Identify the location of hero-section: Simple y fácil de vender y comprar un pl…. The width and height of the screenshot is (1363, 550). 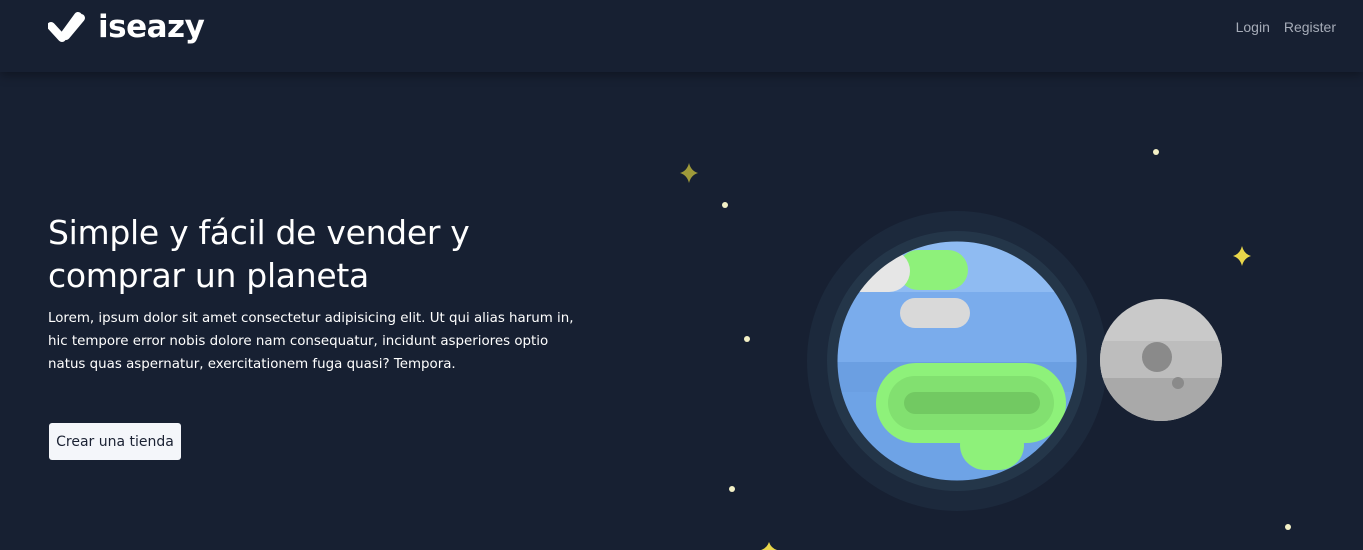
(328, 293).